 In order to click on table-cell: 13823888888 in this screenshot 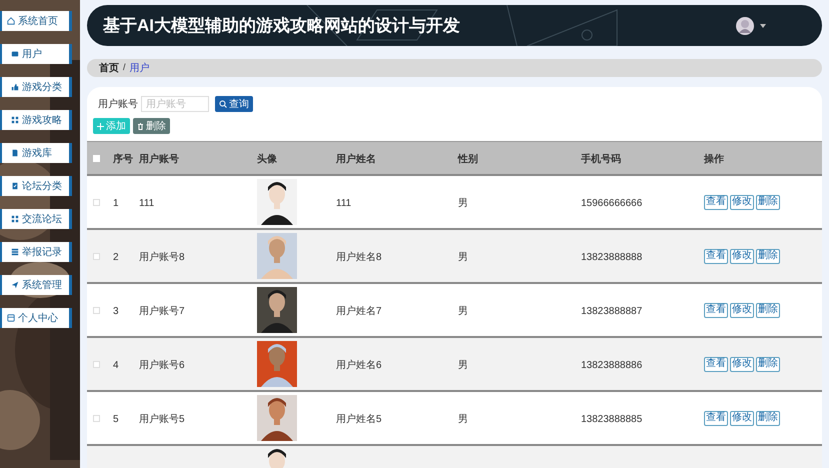, I will do `click(611, 257)`.